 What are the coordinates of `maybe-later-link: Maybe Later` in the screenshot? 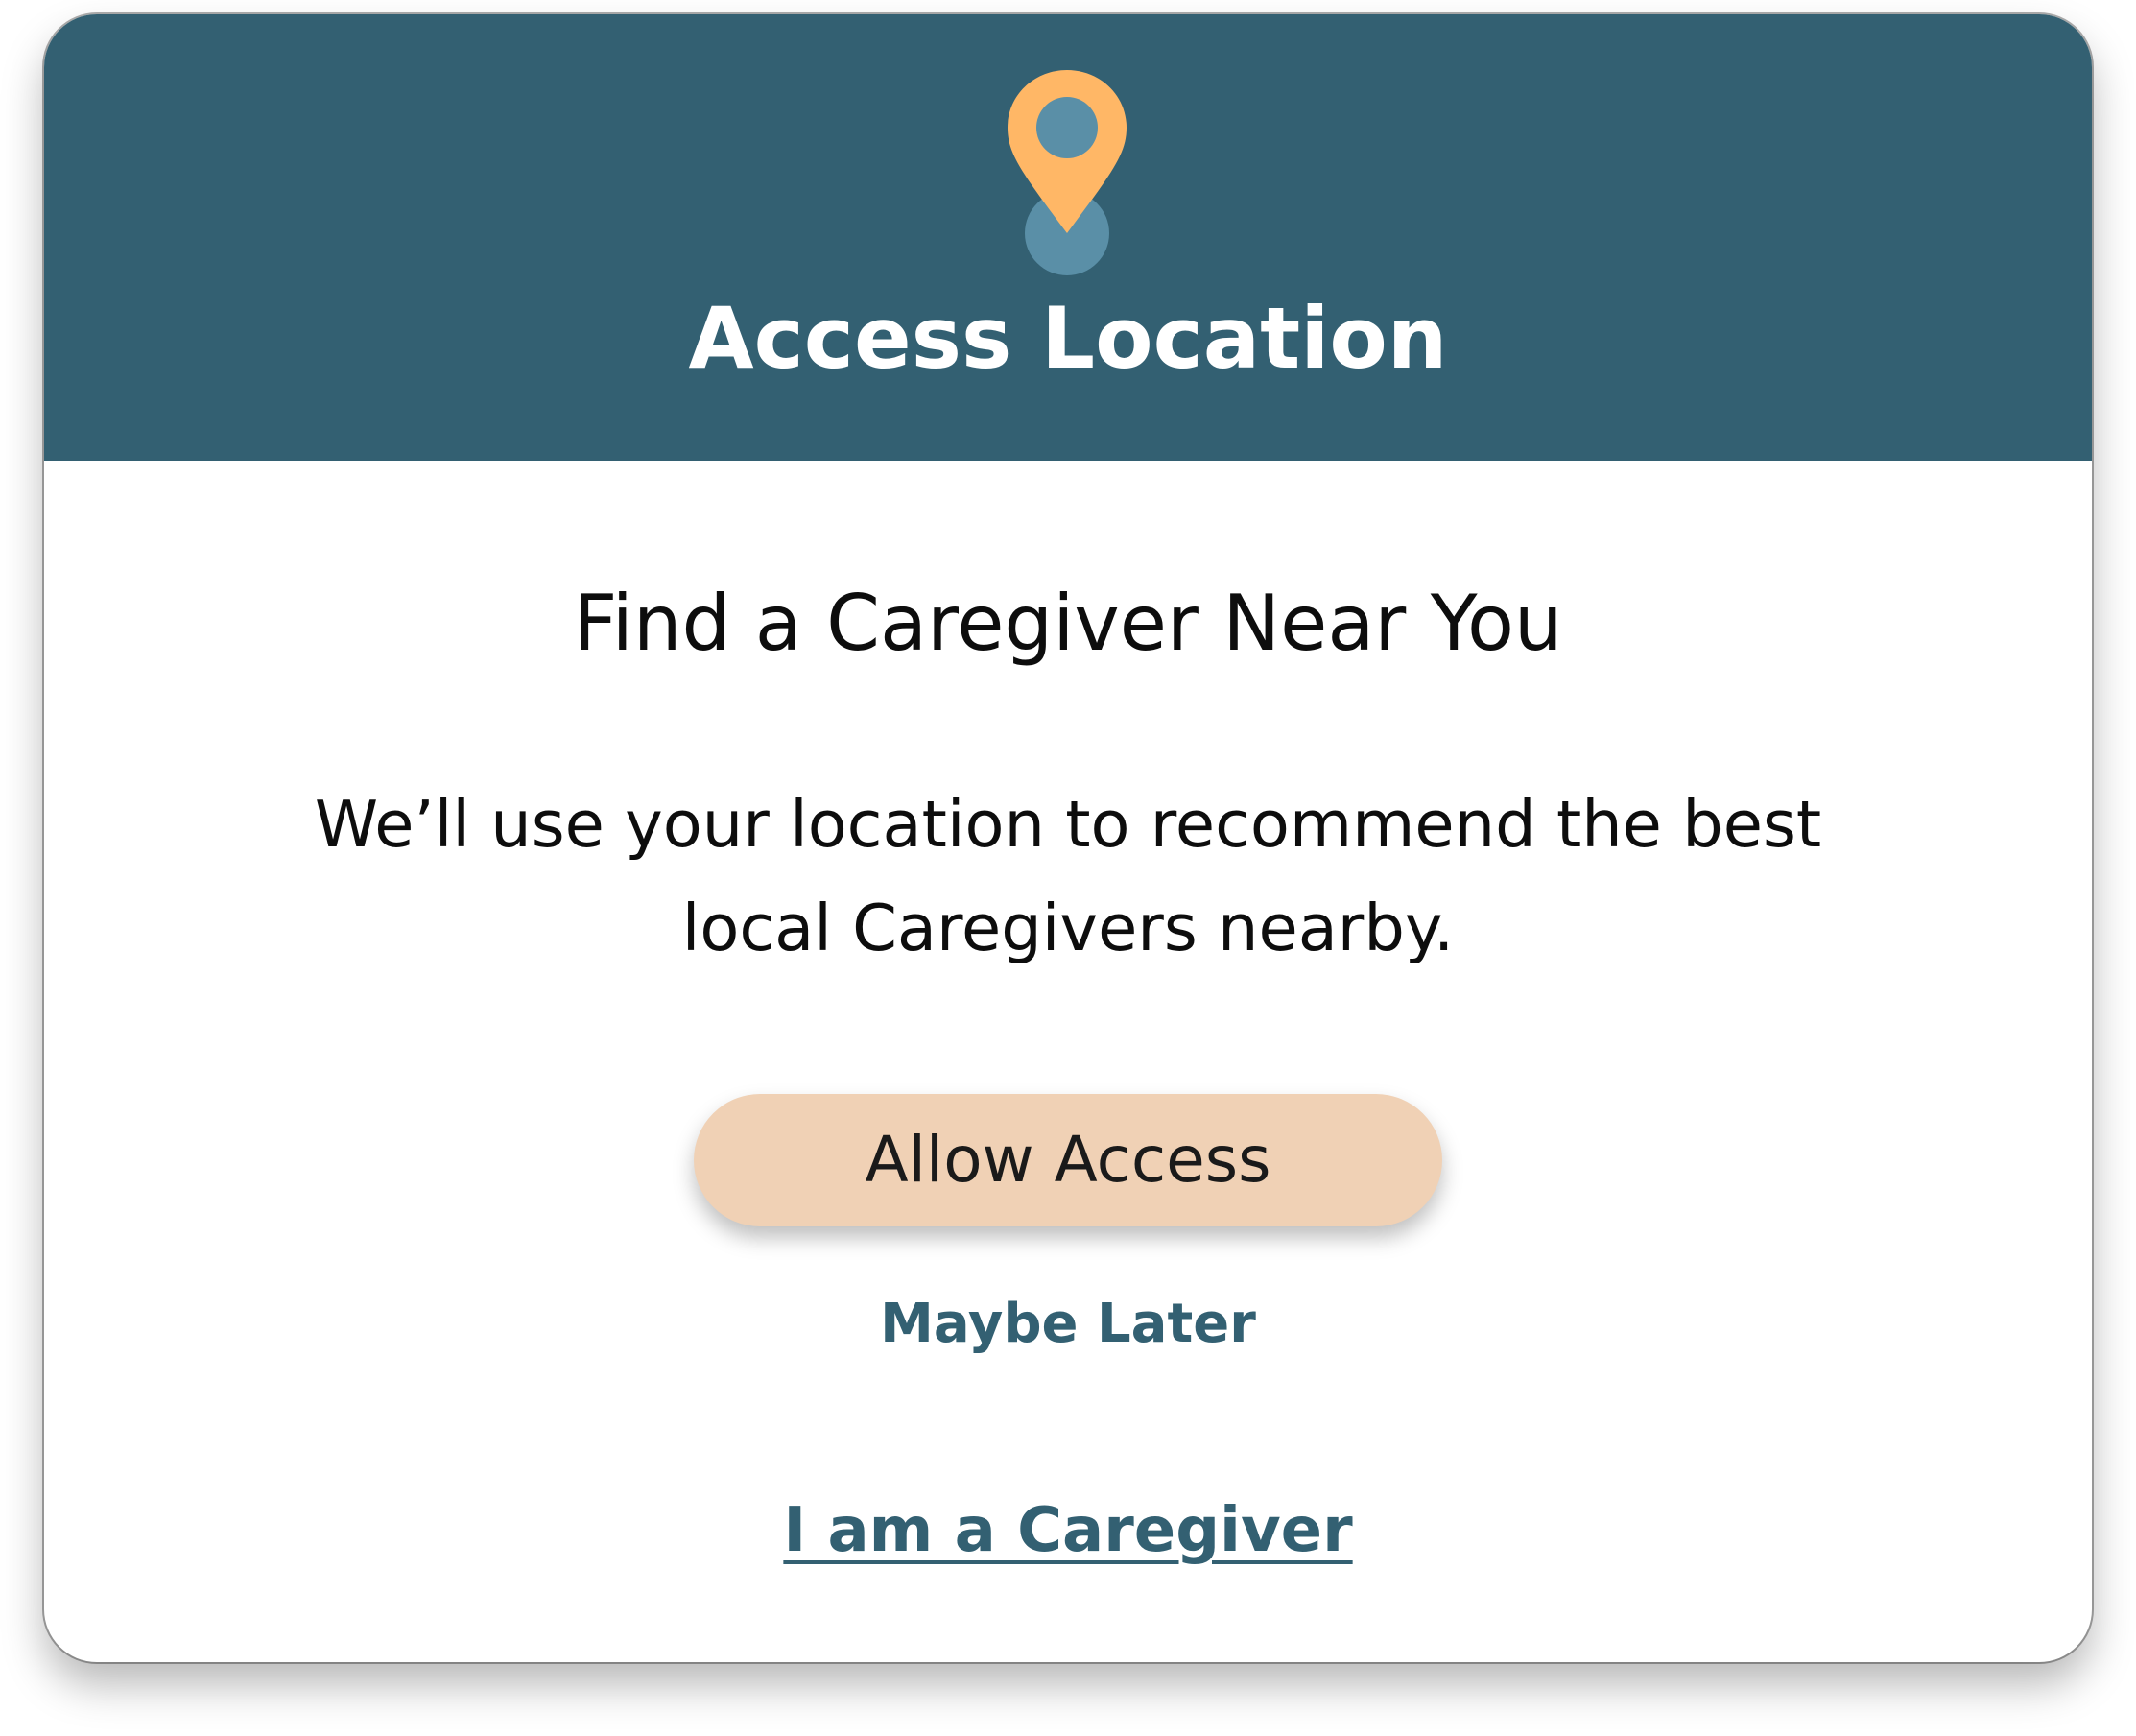 It's located at (1068, 1324).